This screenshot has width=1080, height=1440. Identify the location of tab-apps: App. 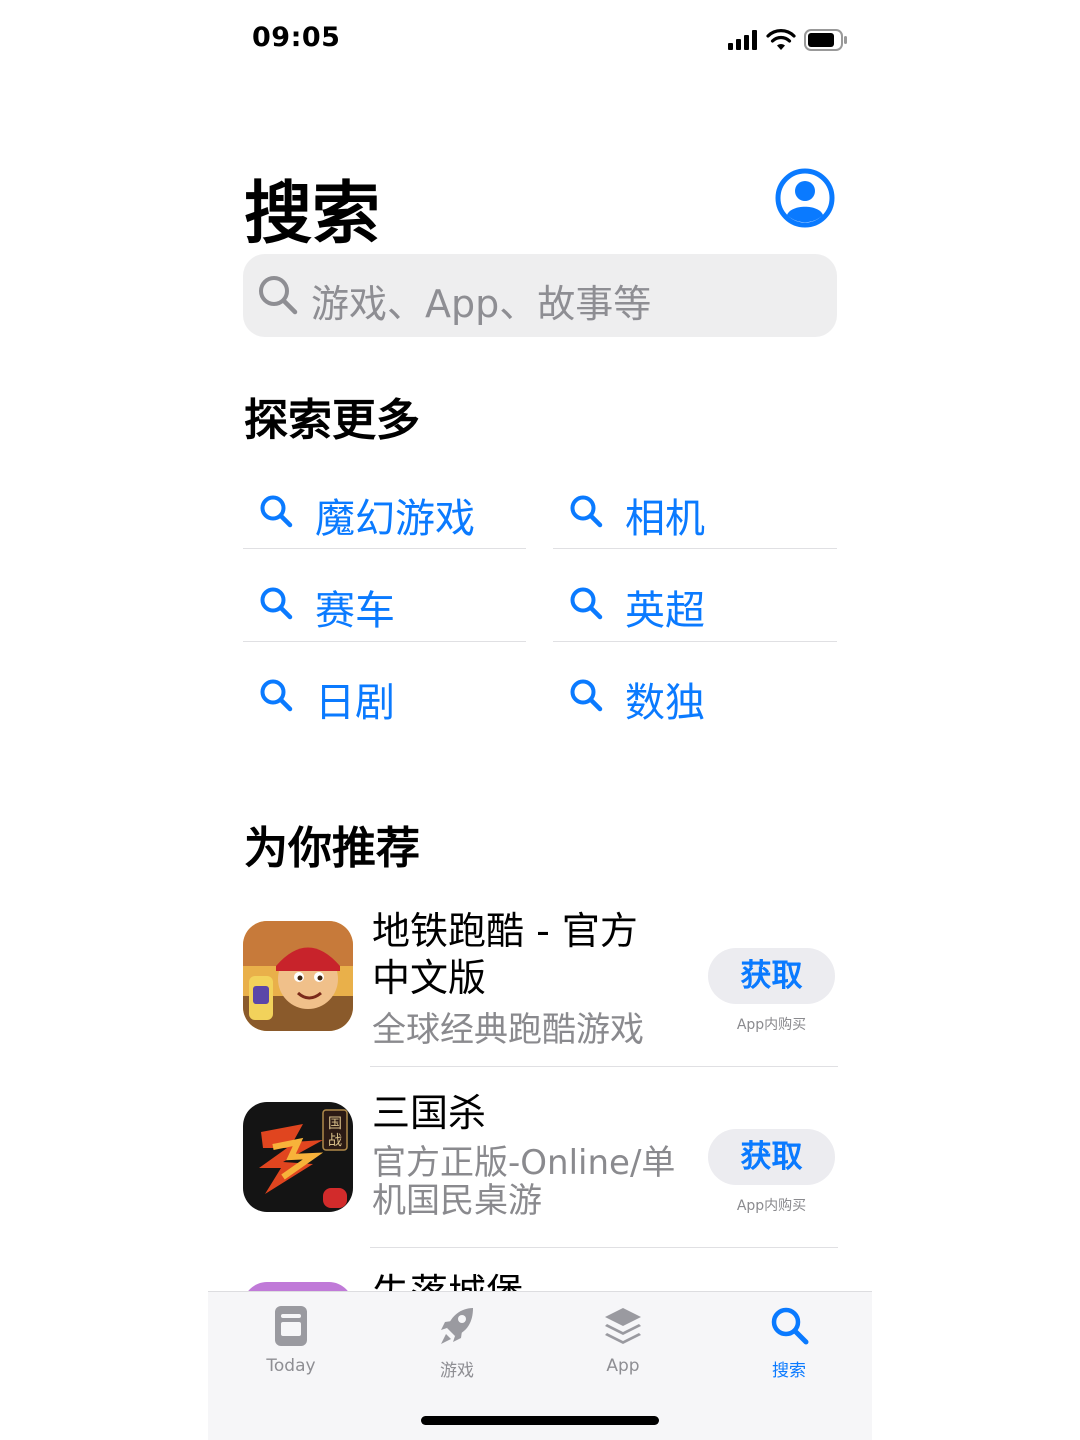
(623, 1342).